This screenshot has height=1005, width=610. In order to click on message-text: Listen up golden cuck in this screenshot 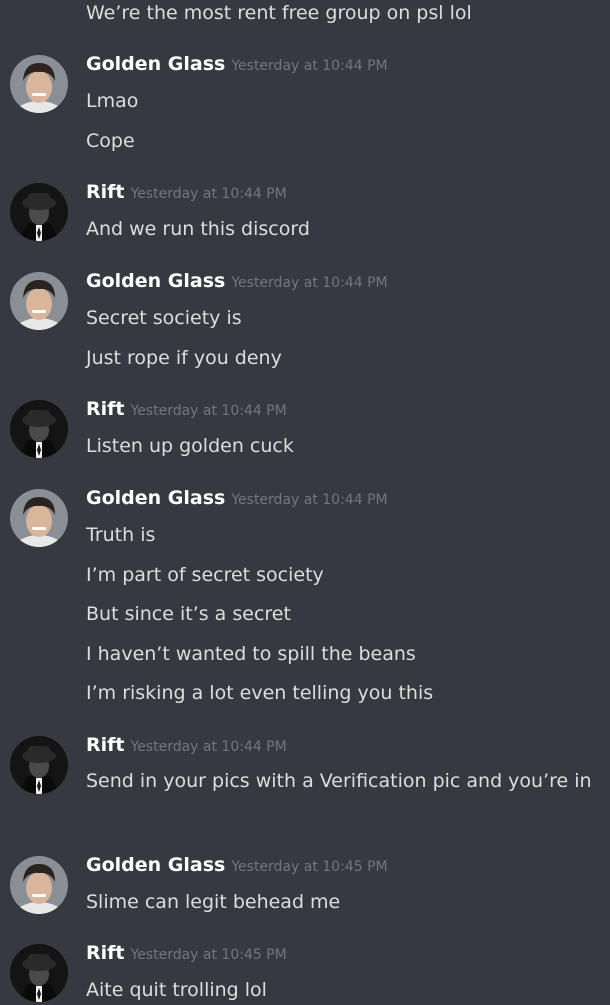, I will do `click(190, 446)`.